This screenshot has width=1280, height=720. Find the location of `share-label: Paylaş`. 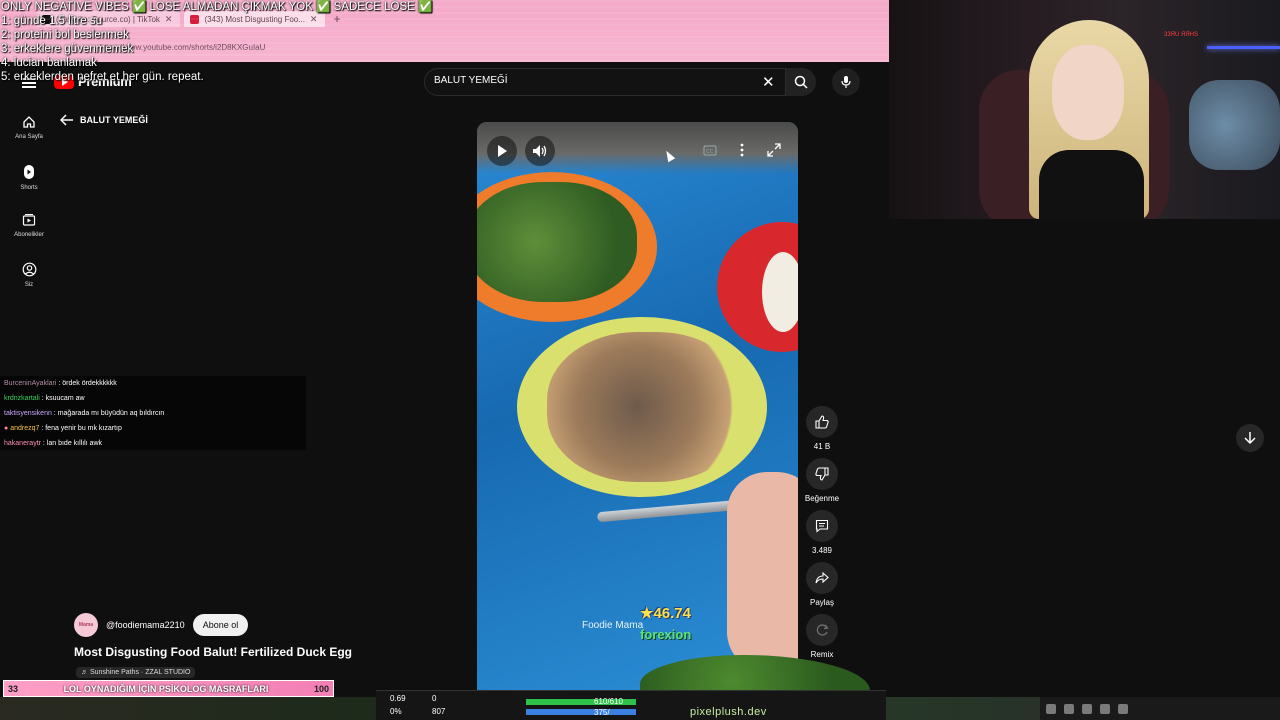

share-label: Paylaş is located at coordinates (821, 602).